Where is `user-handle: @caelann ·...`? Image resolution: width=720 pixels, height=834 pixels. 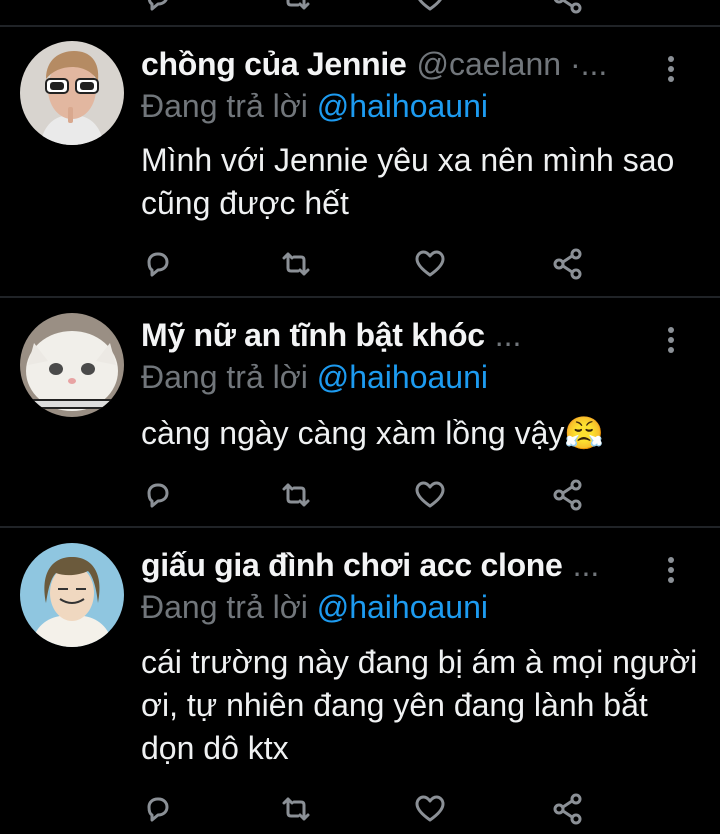 user-handle: @caelann ·... is located at coordinates (511, 64).